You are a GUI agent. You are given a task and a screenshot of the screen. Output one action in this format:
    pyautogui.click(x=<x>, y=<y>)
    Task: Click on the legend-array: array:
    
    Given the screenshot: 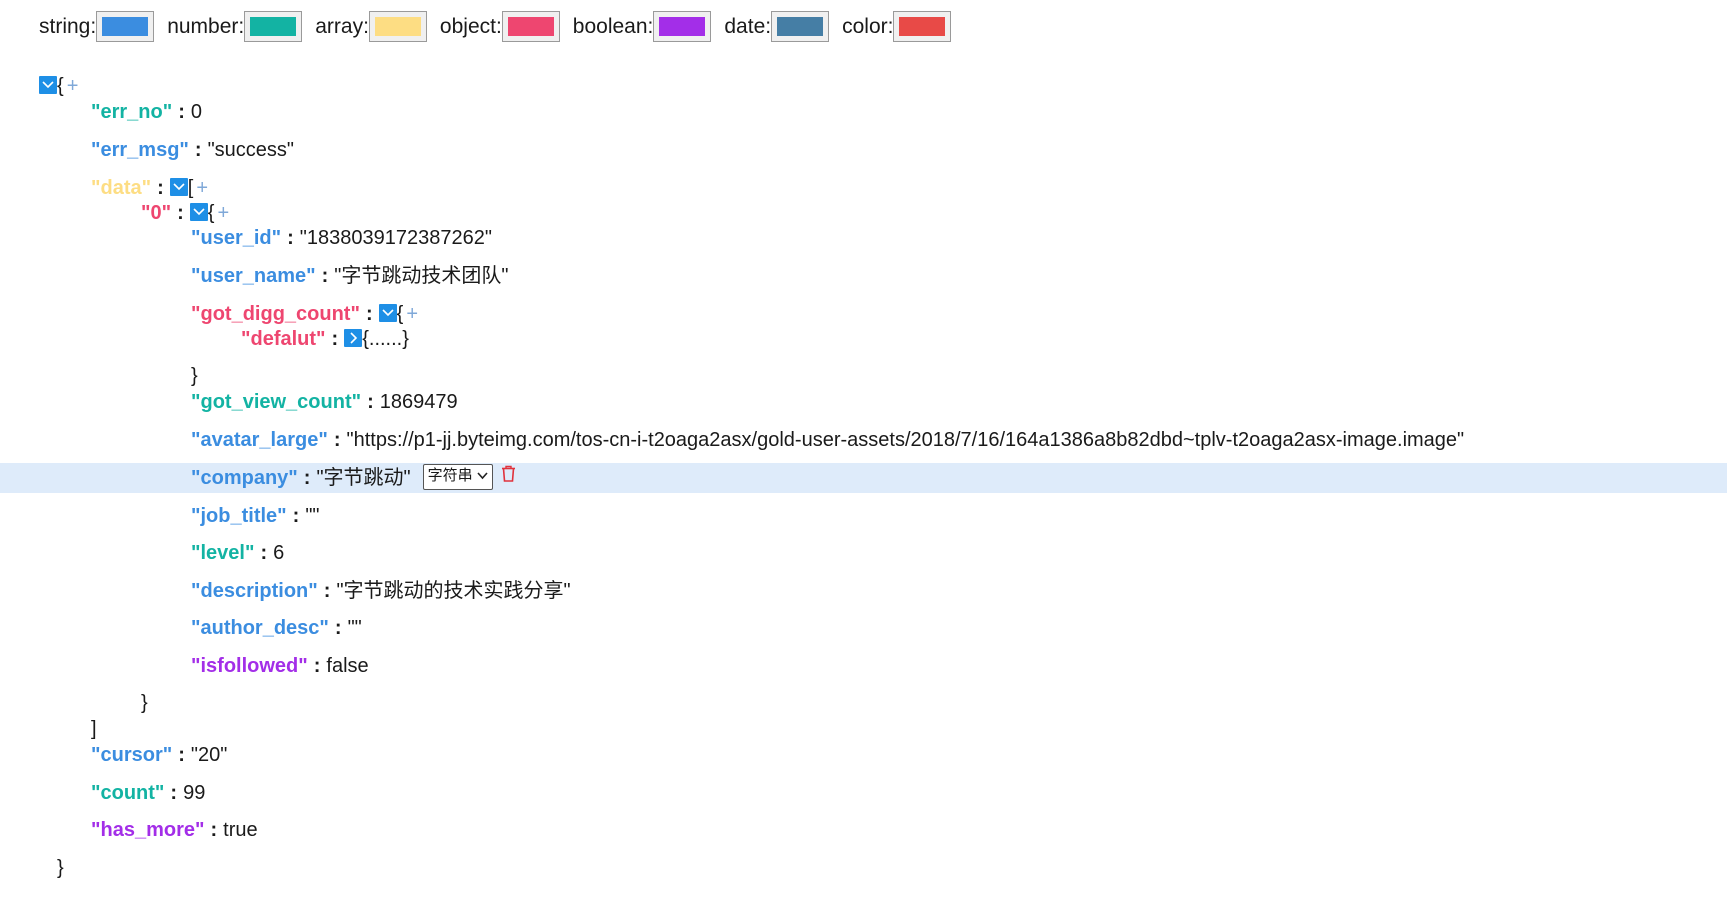 What is the action you would take?
    pyautogui.click(x=371, y=26)
    